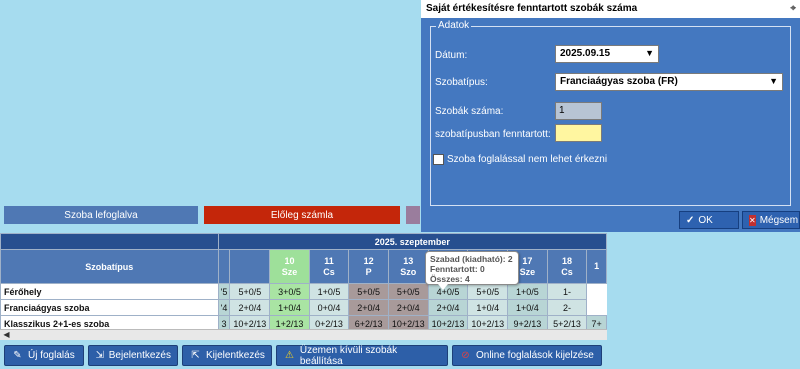 Image resolution: width=800 pixels, height=369 pixels. What do you see at coordinates (368, 322) in the screenshot?
I see `availability-cell: 6+2/13` at bounding box center [368, 322].